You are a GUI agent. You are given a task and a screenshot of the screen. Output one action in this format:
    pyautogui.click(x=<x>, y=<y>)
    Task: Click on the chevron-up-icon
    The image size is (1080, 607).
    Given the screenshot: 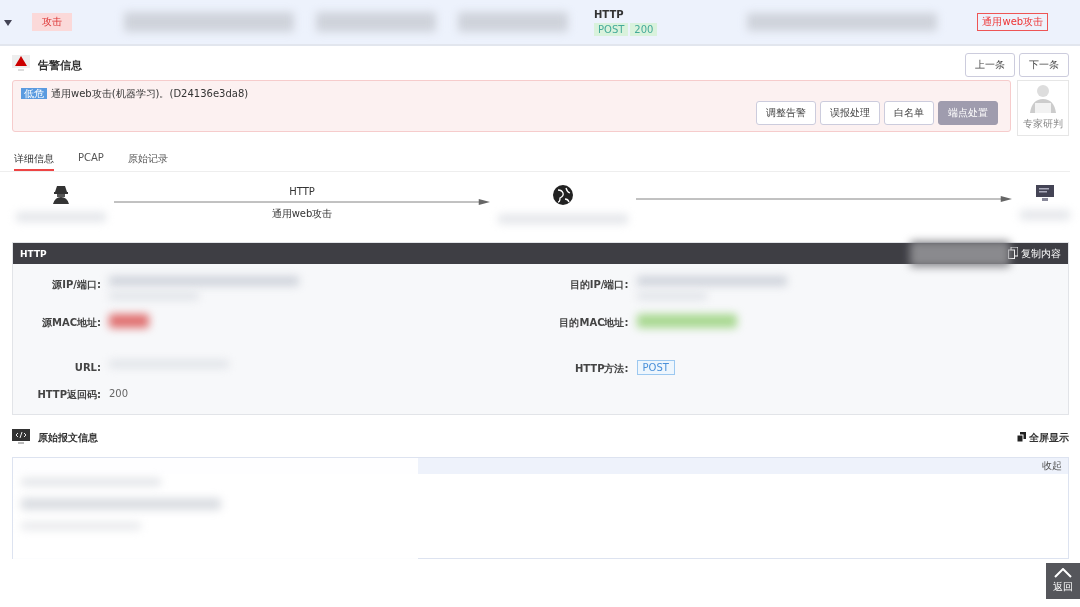 What is the action you would take?
    pyautogui.click(x=1063, y=574)
    